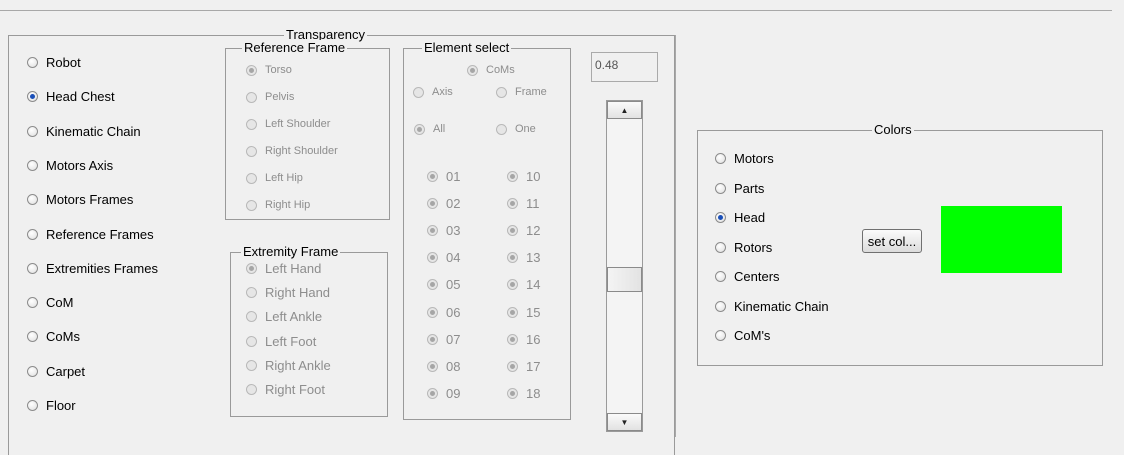 Image resolution: width=1124 pixels, height=455 pixels. What do you see at coordinates (53, 336) in the screenshot?
I see `view-option-coms: CoMs` at bounding box center [53, 336].